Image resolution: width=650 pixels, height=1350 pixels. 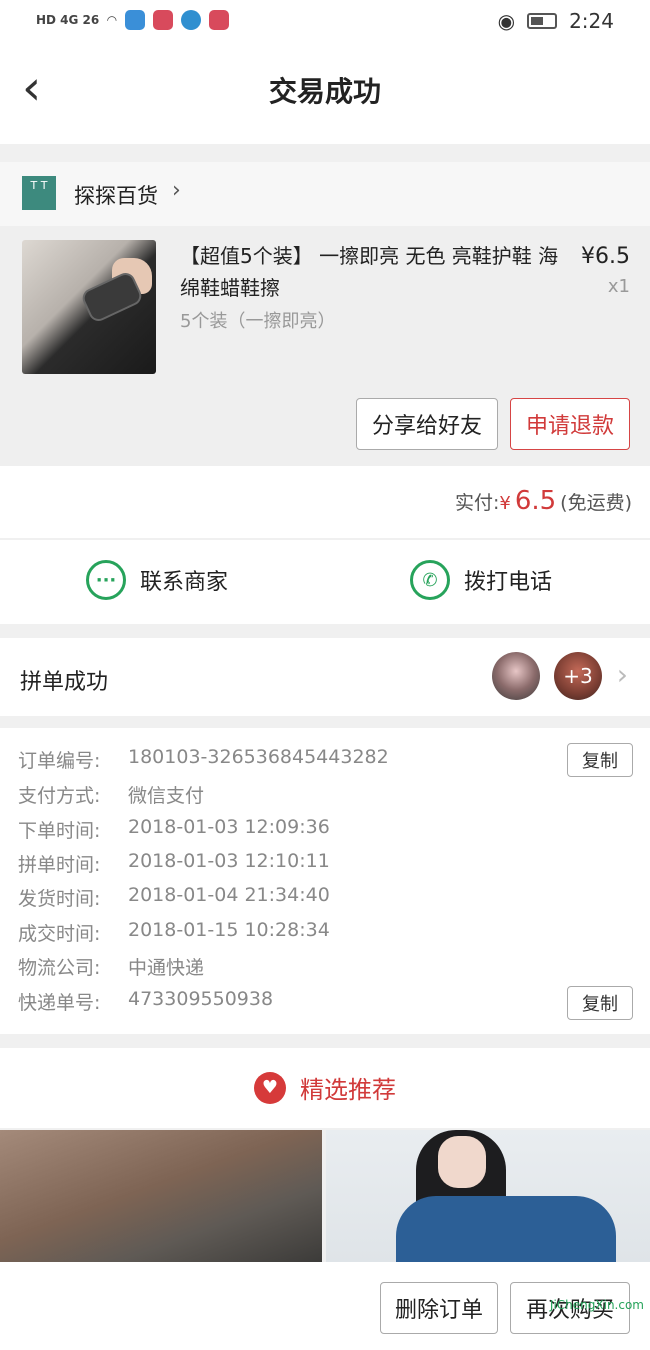 What do you see at coordinates (59, 865) in the screenshot?
I see `info-label: 拼单时间:` at bounding box center [59, 865].